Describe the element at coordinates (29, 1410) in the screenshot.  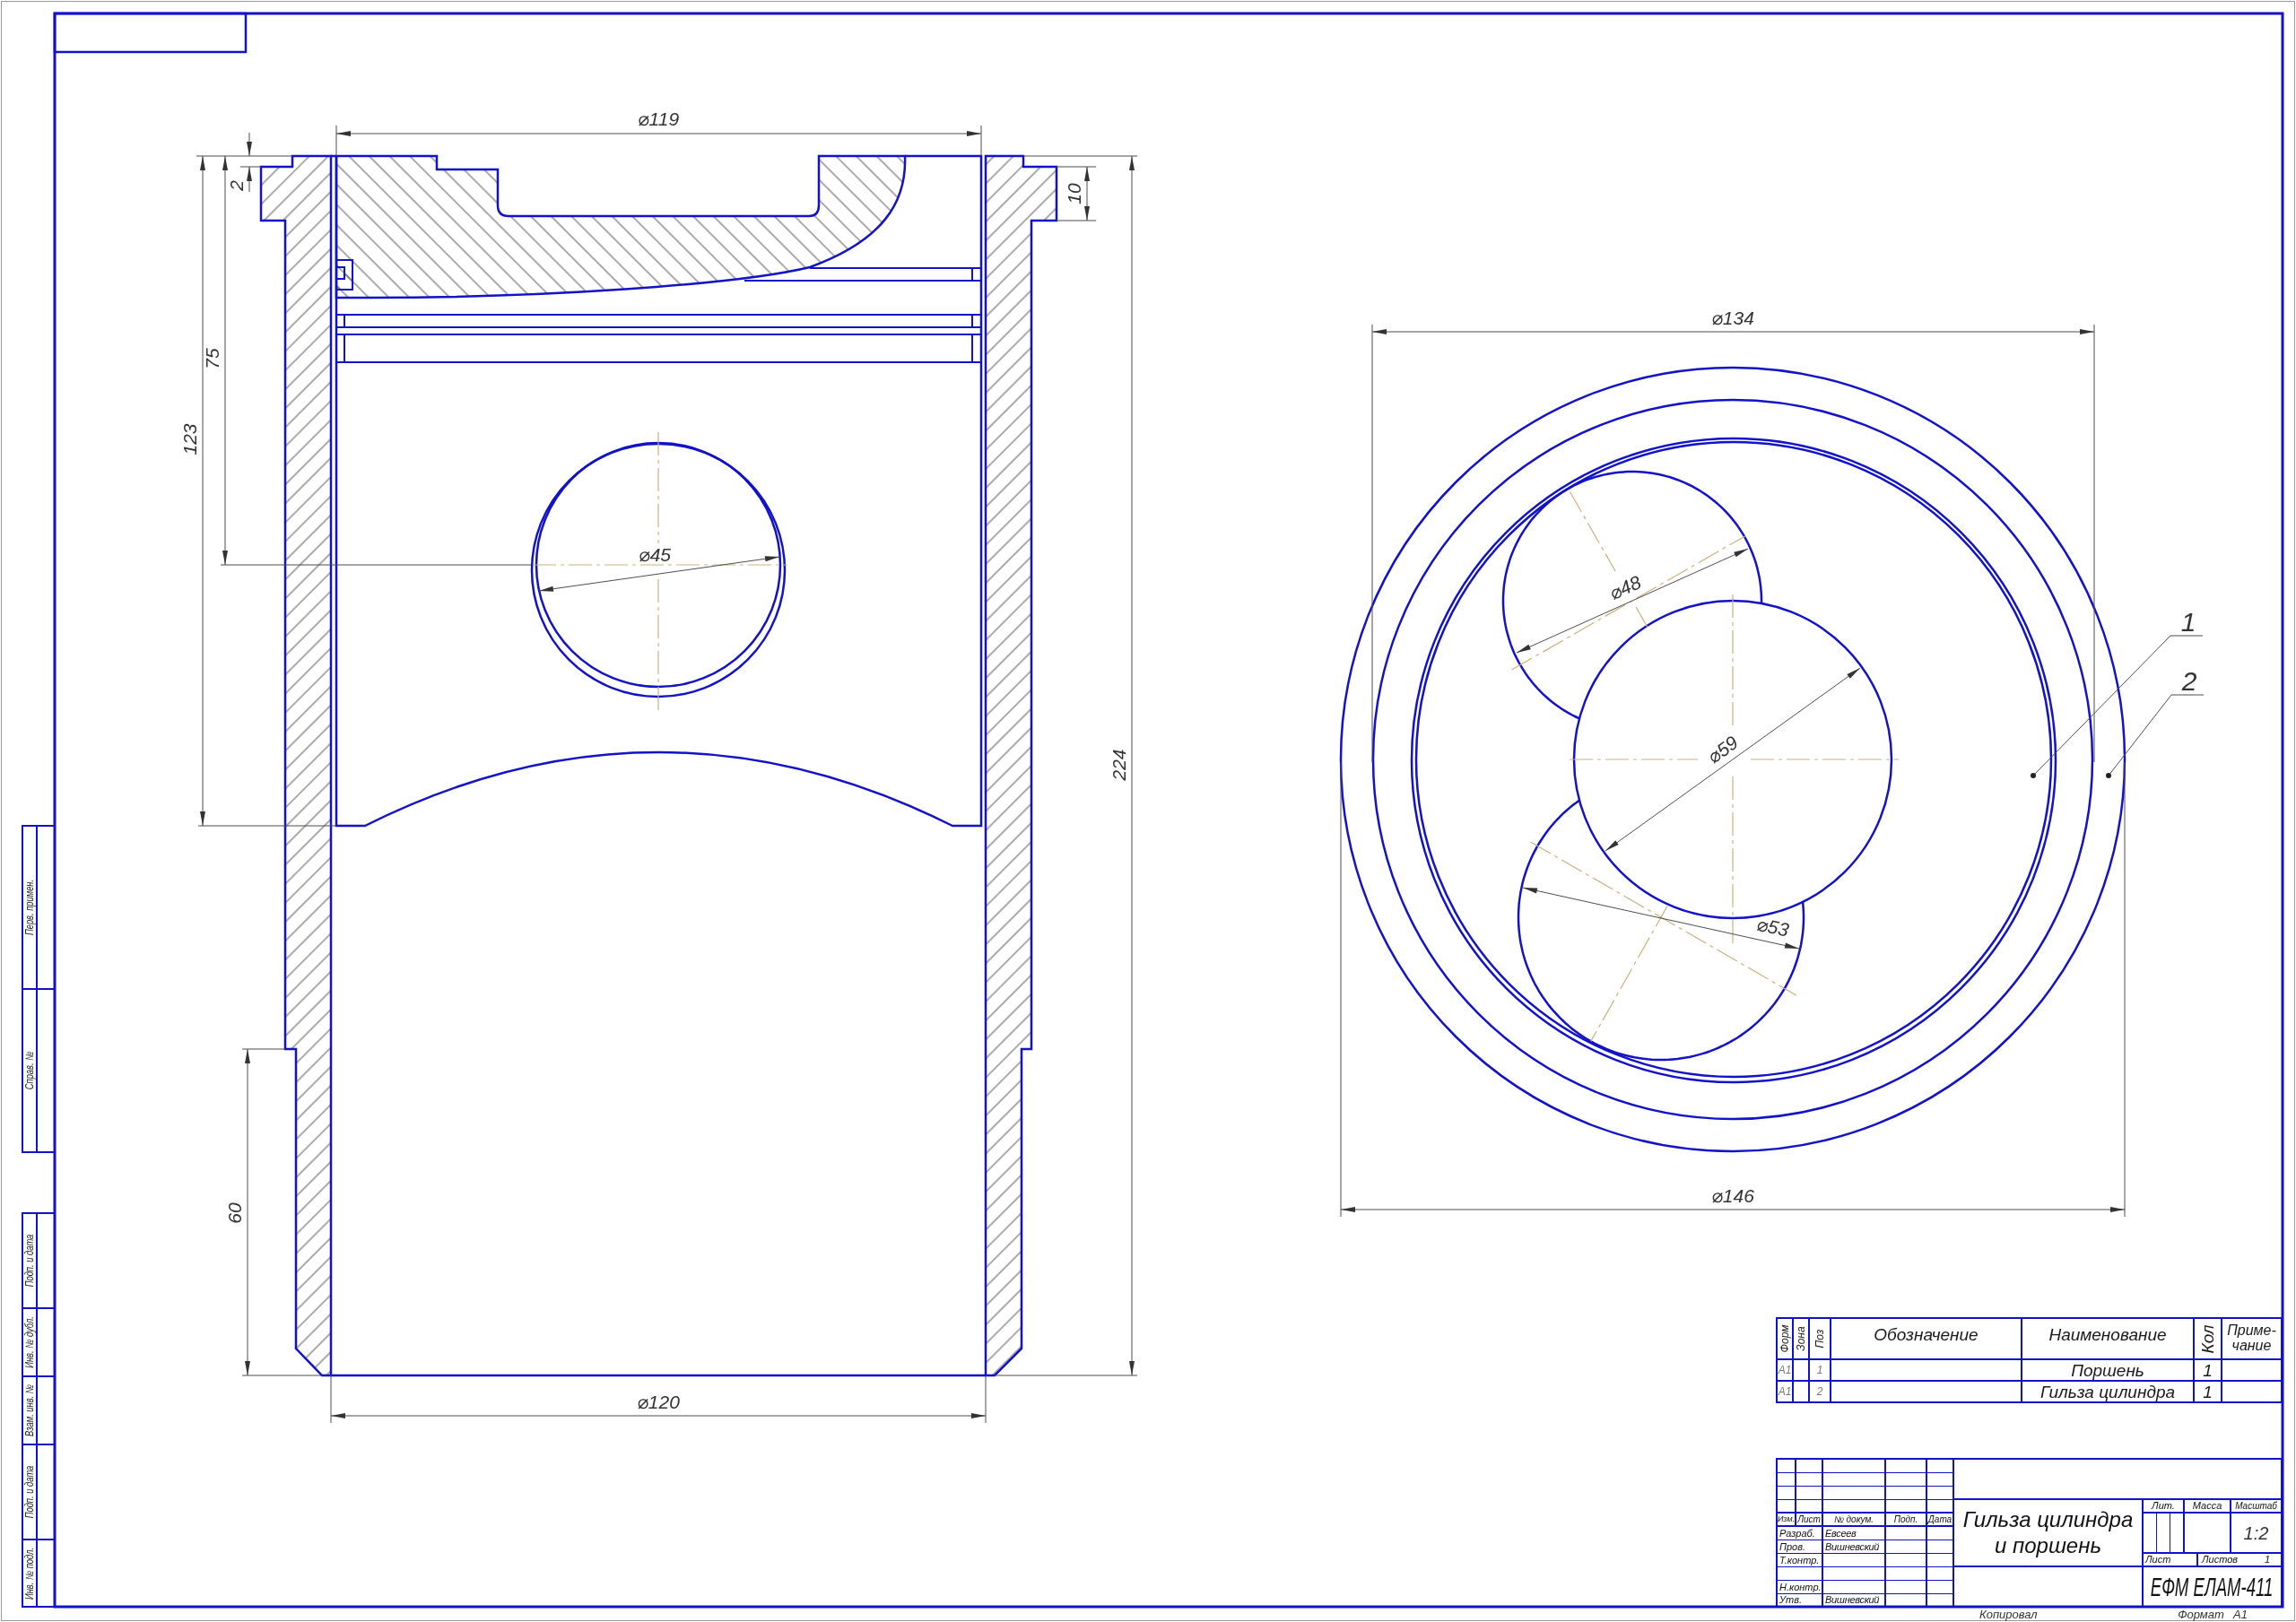
I see `stamp-label: Взам. инв. №` at that location.